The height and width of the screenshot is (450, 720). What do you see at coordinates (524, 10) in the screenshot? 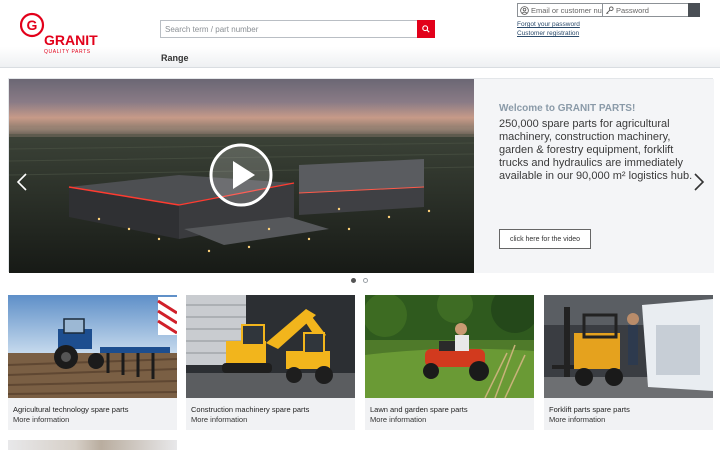
I see `user-icon` at bounding box center [524, 10].